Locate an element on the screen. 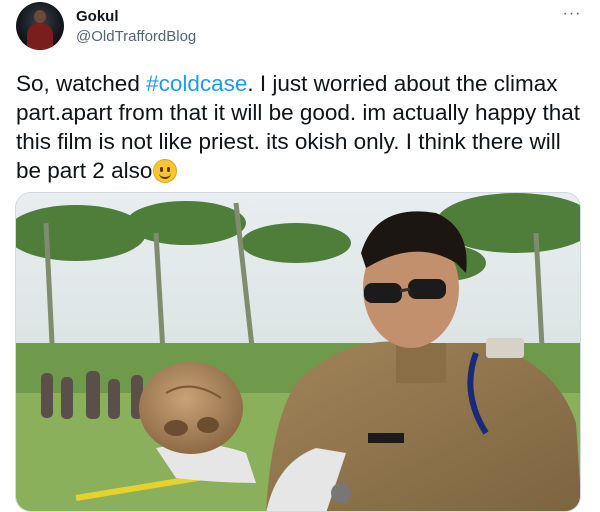 The height and width of the screenshot is (512, 600). author-avatar is located at coordinates (40, 26).